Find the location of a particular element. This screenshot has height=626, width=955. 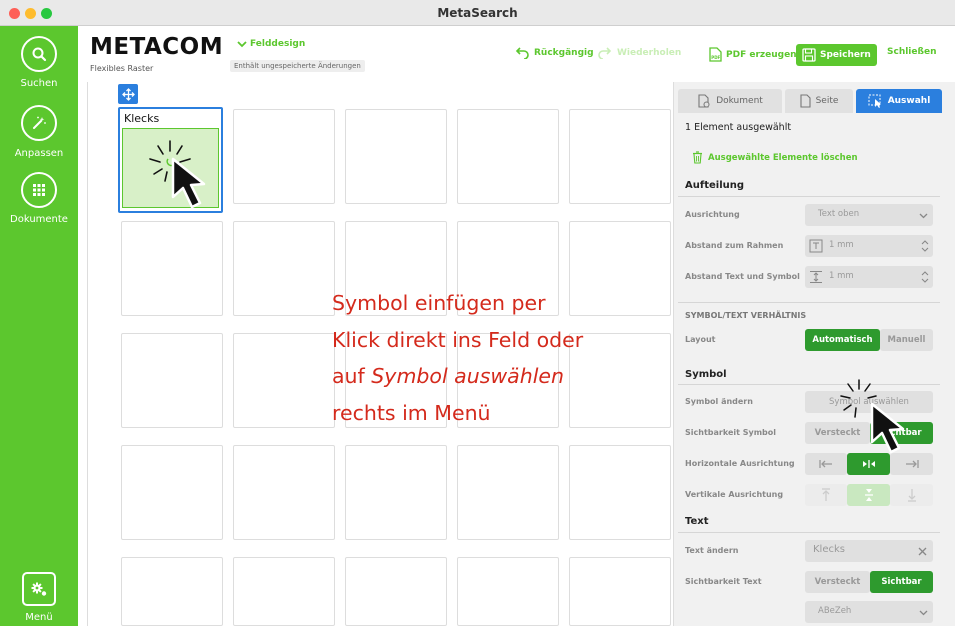

tab-document: Dokument is located at coordinates (730, 101).